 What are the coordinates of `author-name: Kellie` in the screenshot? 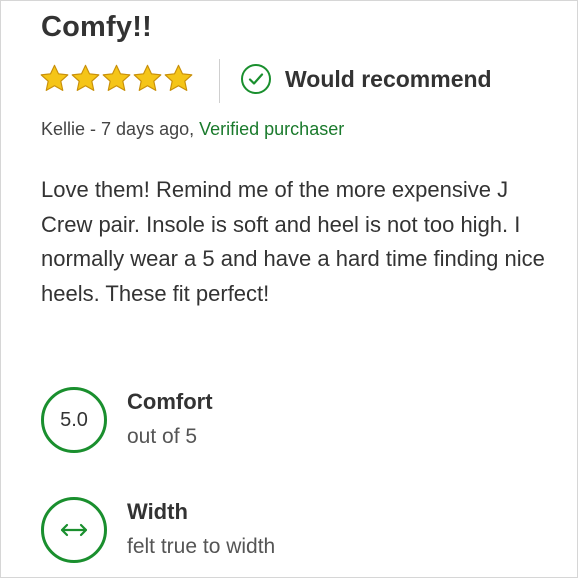 It's located at (63, 129).